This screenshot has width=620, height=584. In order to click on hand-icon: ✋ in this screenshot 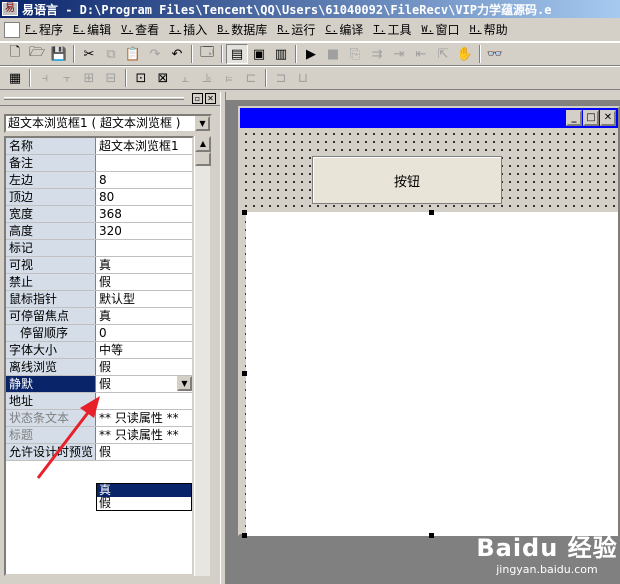, I will do `click(465, 54)`.